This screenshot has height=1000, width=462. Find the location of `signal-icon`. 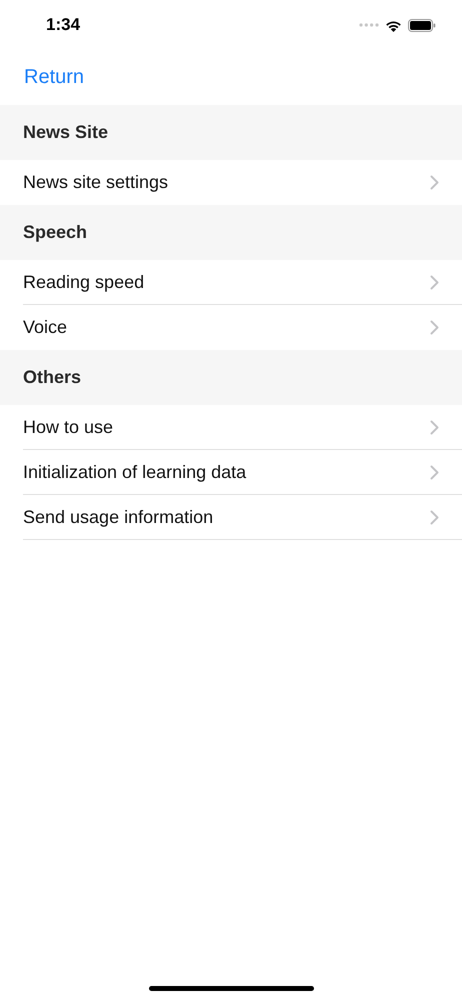

signal-icon is located at coordinates (369, 25).